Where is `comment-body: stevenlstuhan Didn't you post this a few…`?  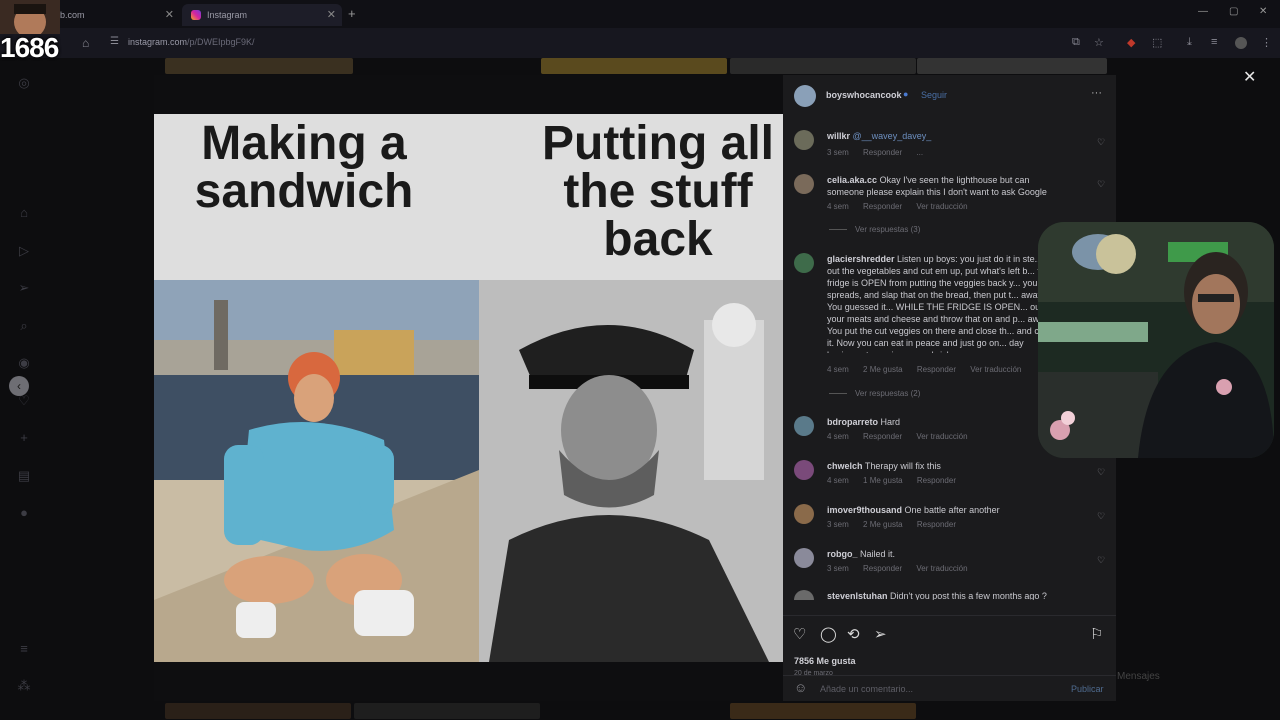
comment-body: stevenlstuhan Didn't you post this a few… is located at coordinates (939, 595).